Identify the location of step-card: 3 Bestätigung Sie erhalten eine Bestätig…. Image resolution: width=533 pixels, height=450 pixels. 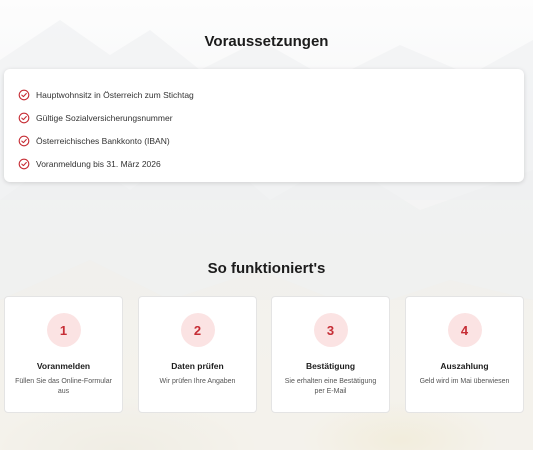
(330, 354).